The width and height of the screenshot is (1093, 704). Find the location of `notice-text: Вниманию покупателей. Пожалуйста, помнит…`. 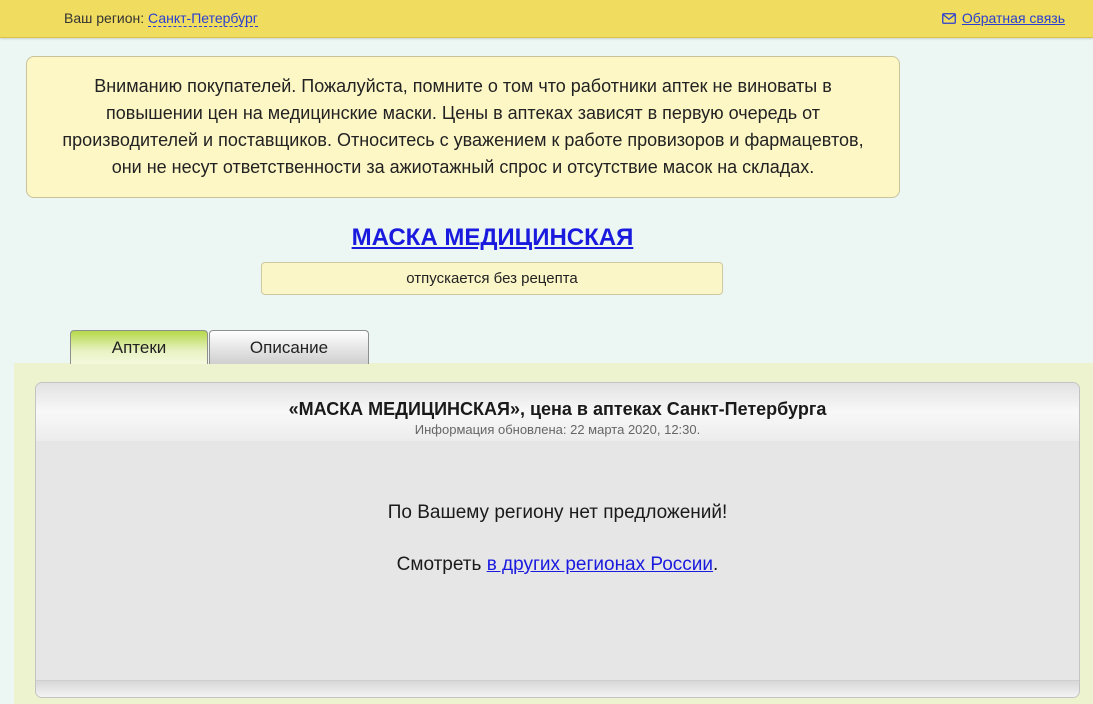

notice-text: Вниманию покупателей. Пожалуйста, помнит… is located at coordinates (463, 126).